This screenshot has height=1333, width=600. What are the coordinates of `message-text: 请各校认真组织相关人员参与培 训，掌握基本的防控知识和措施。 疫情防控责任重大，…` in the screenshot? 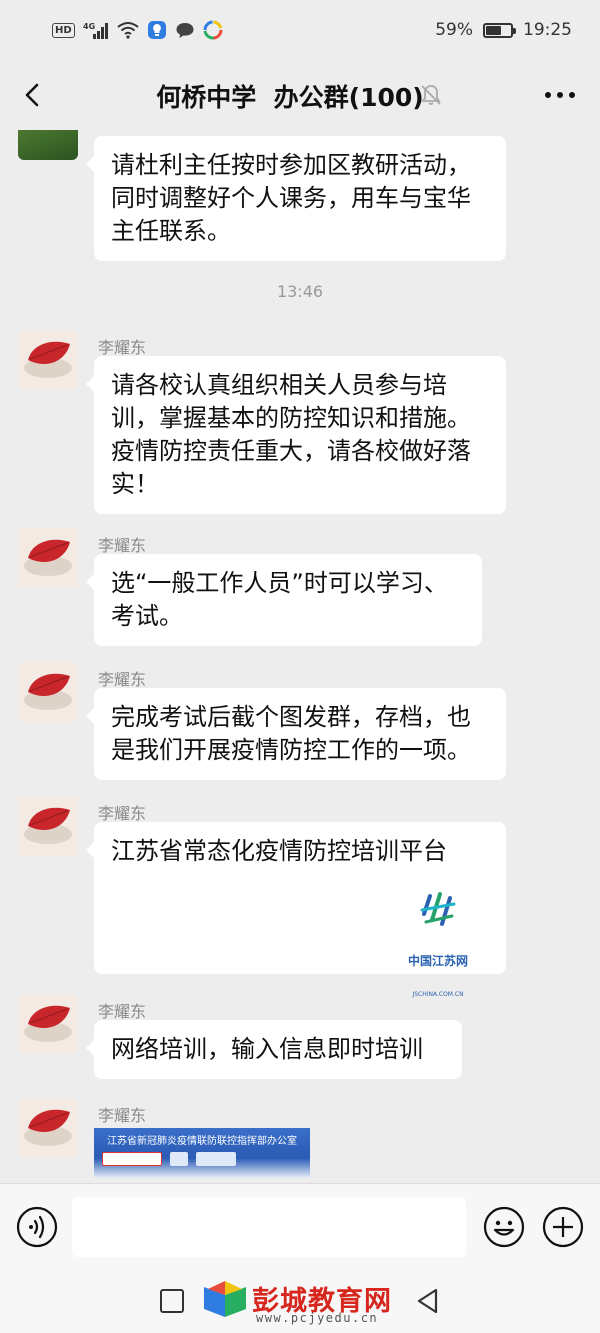 It's located at (291, 434).